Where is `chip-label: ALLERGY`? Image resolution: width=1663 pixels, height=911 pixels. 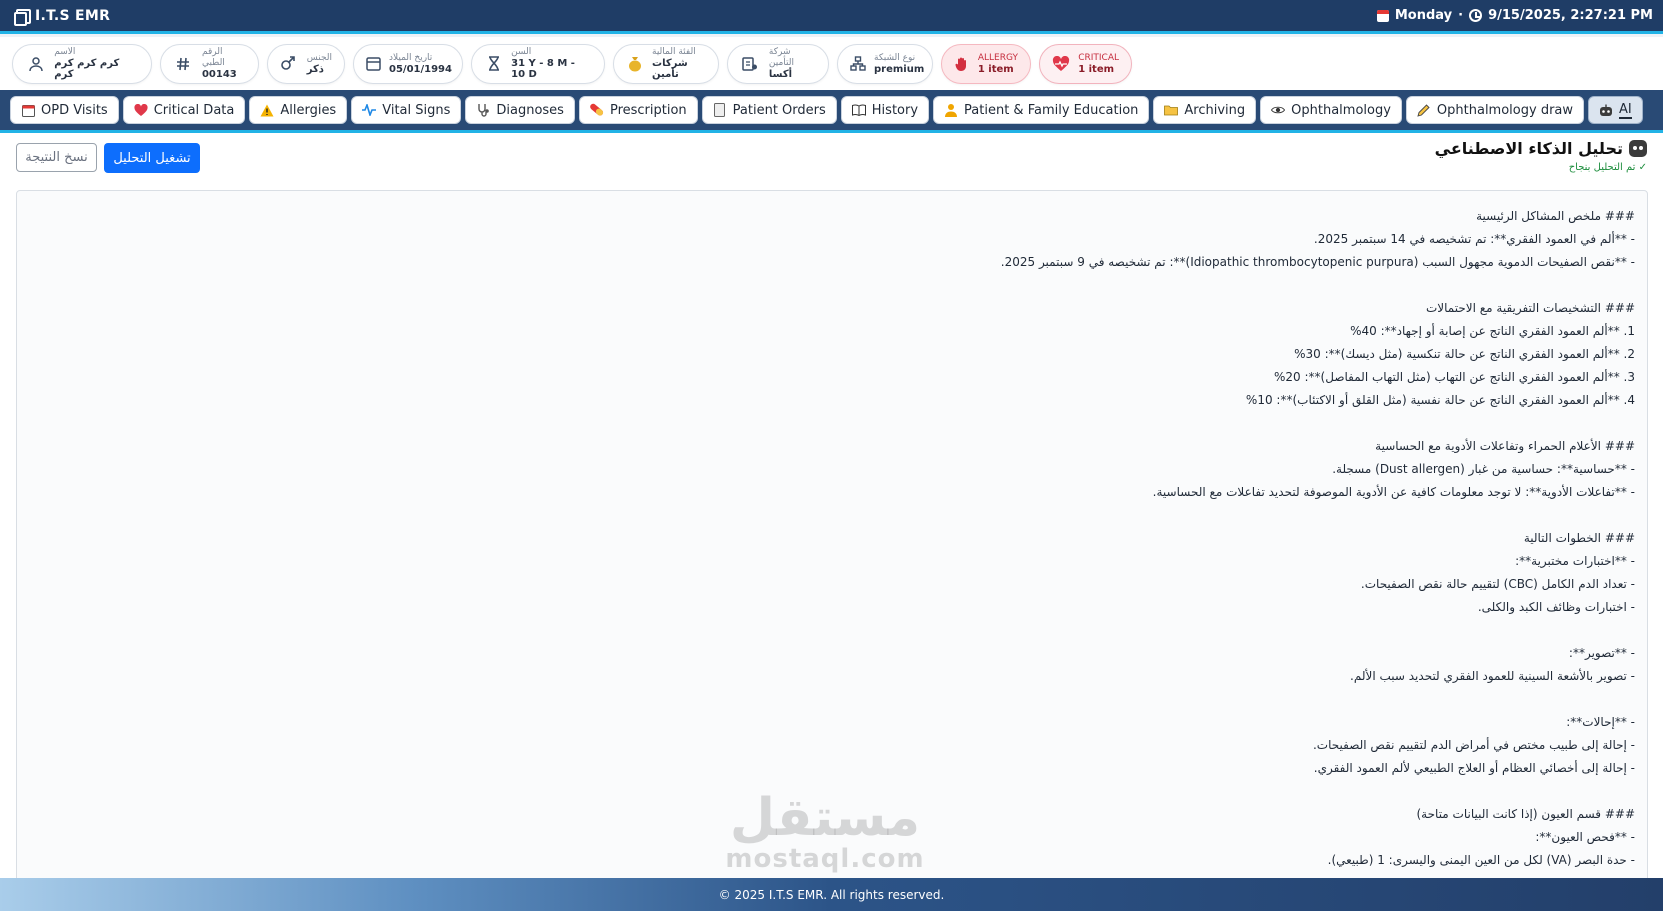 chip-label: ALLERGY is located at coordinates (997, 57).